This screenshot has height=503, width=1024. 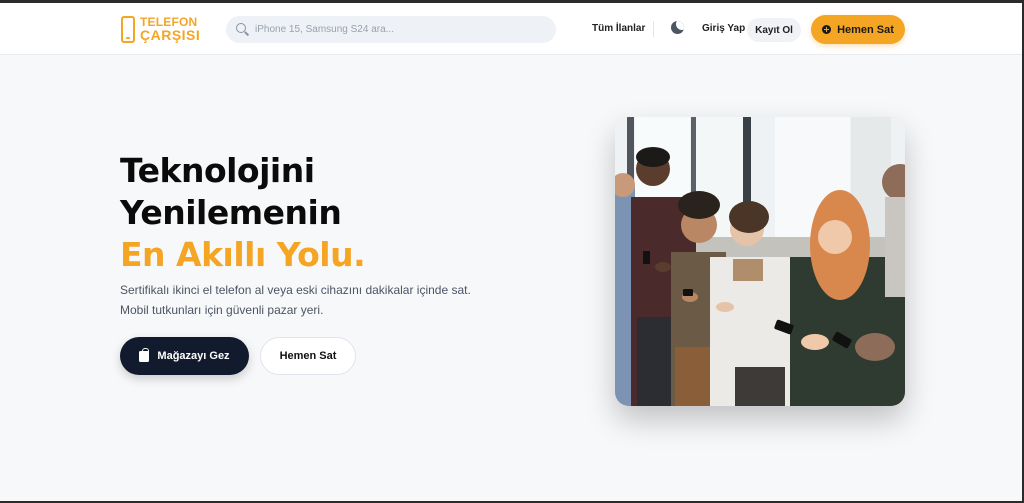 I want to click on search-bar, so click(x=391, y=29).